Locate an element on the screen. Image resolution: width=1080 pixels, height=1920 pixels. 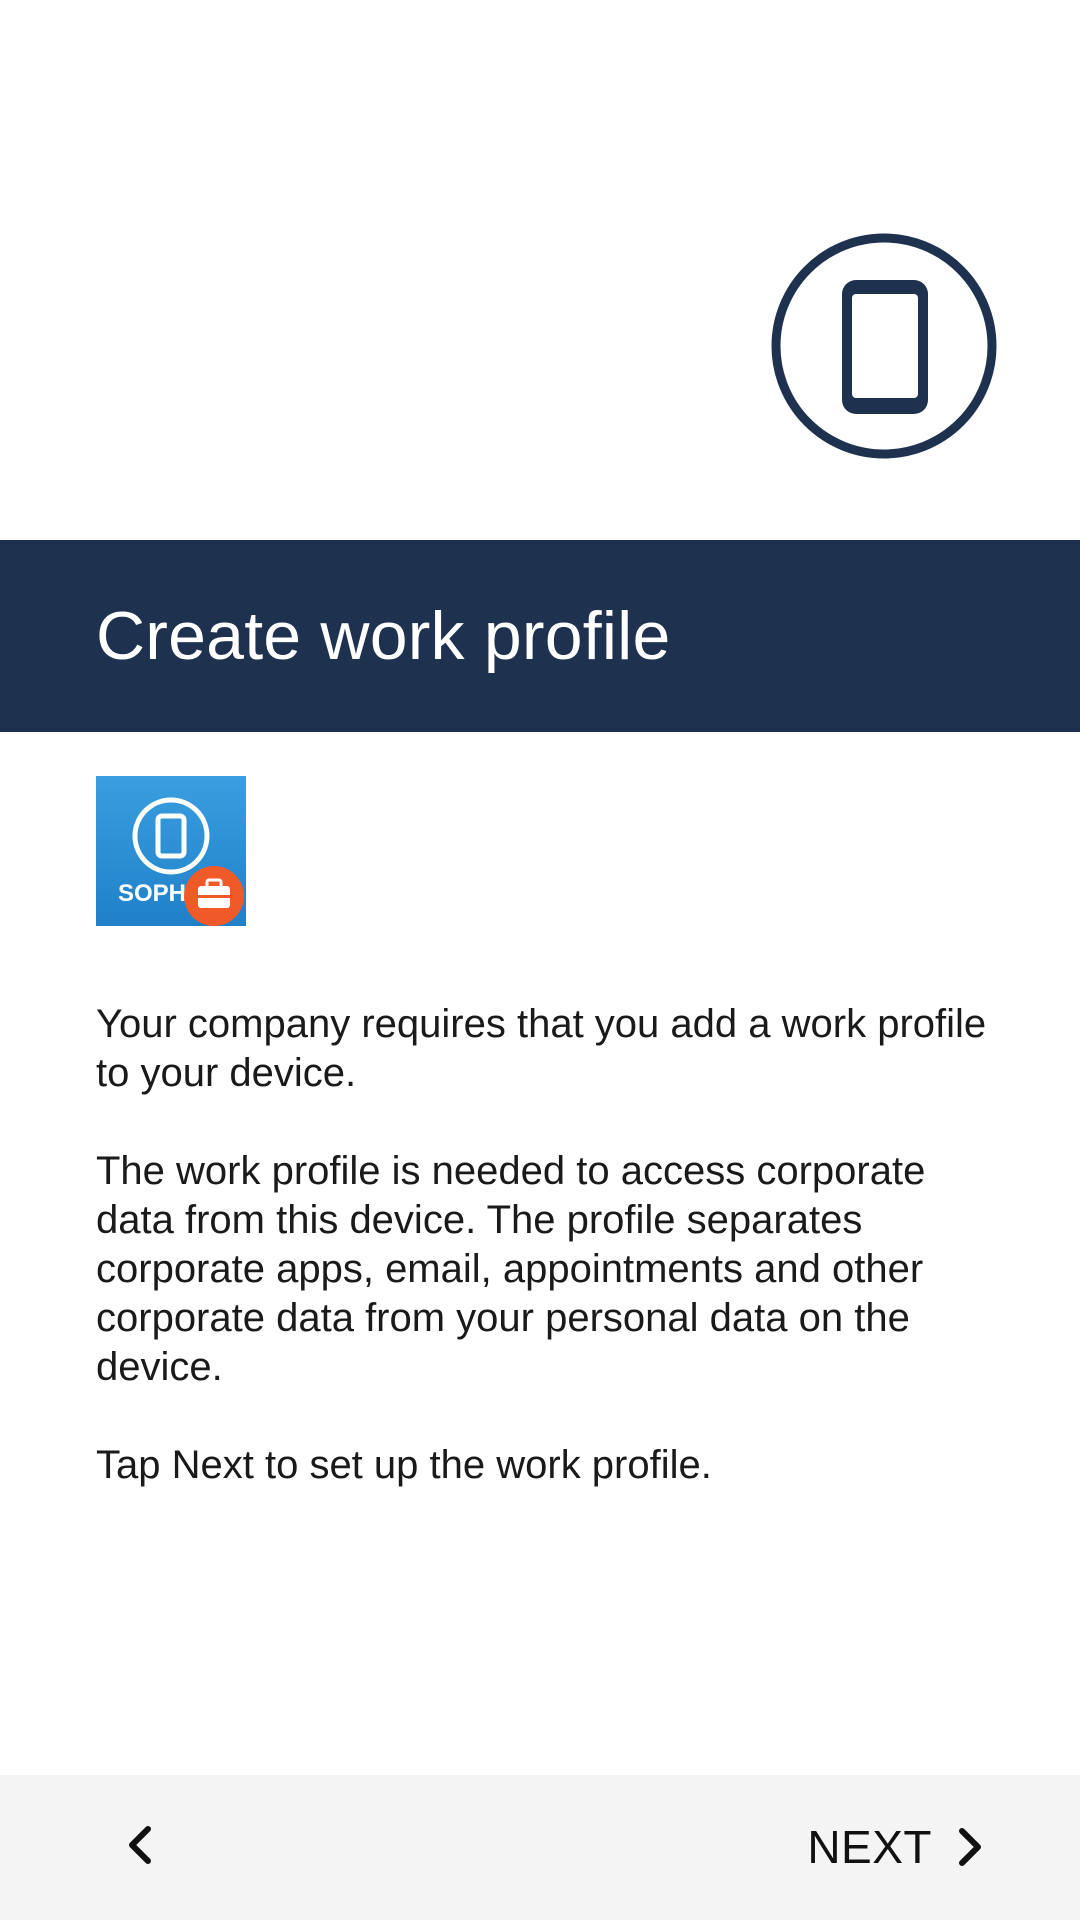
navigation-bar: NEXT is located at coordinates (540, 1847).